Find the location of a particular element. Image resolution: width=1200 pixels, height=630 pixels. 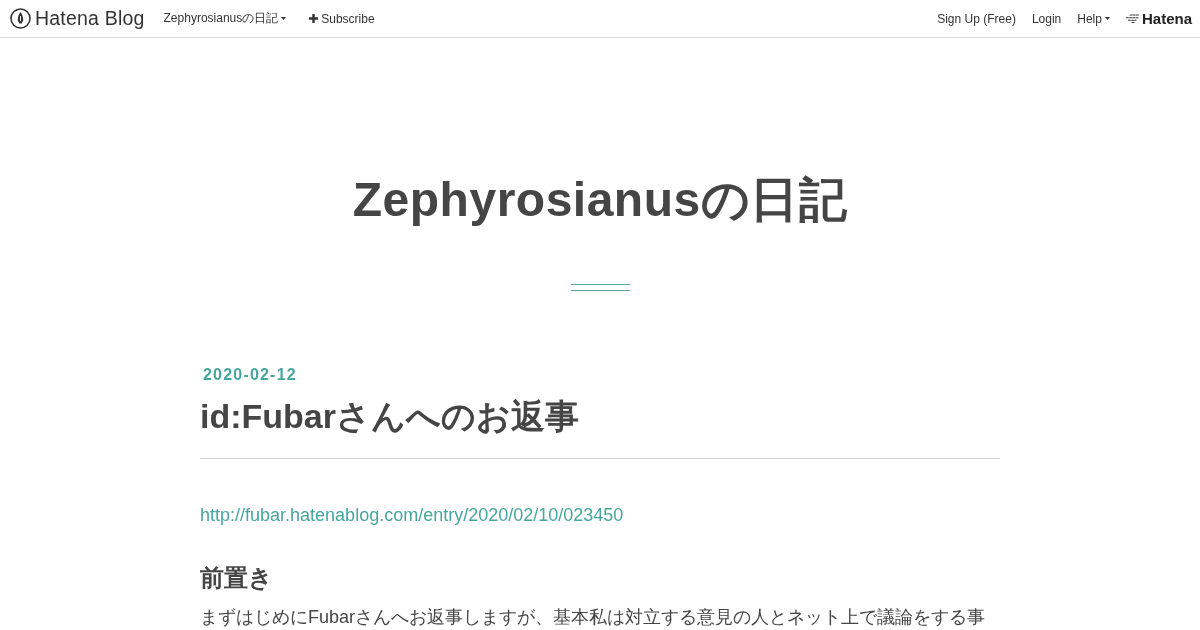

double-rule is located at coordinates (600, 287).